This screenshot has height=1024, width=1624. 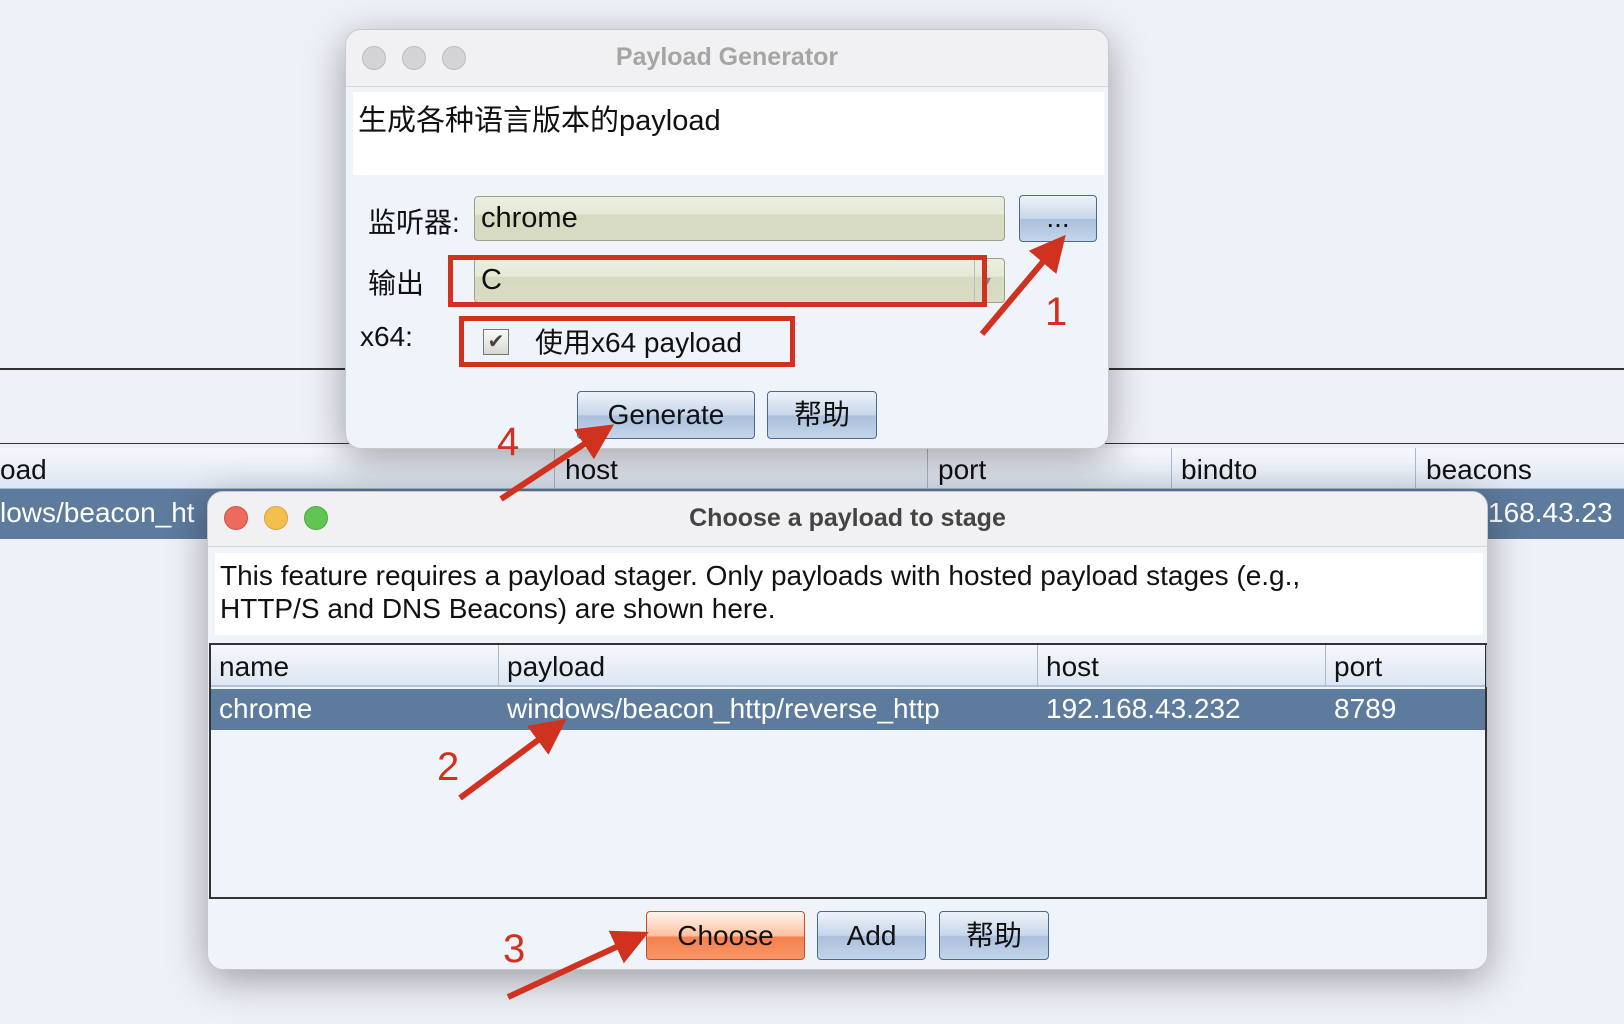 I want to click on step-label: 3, so click(x=514, y=949).